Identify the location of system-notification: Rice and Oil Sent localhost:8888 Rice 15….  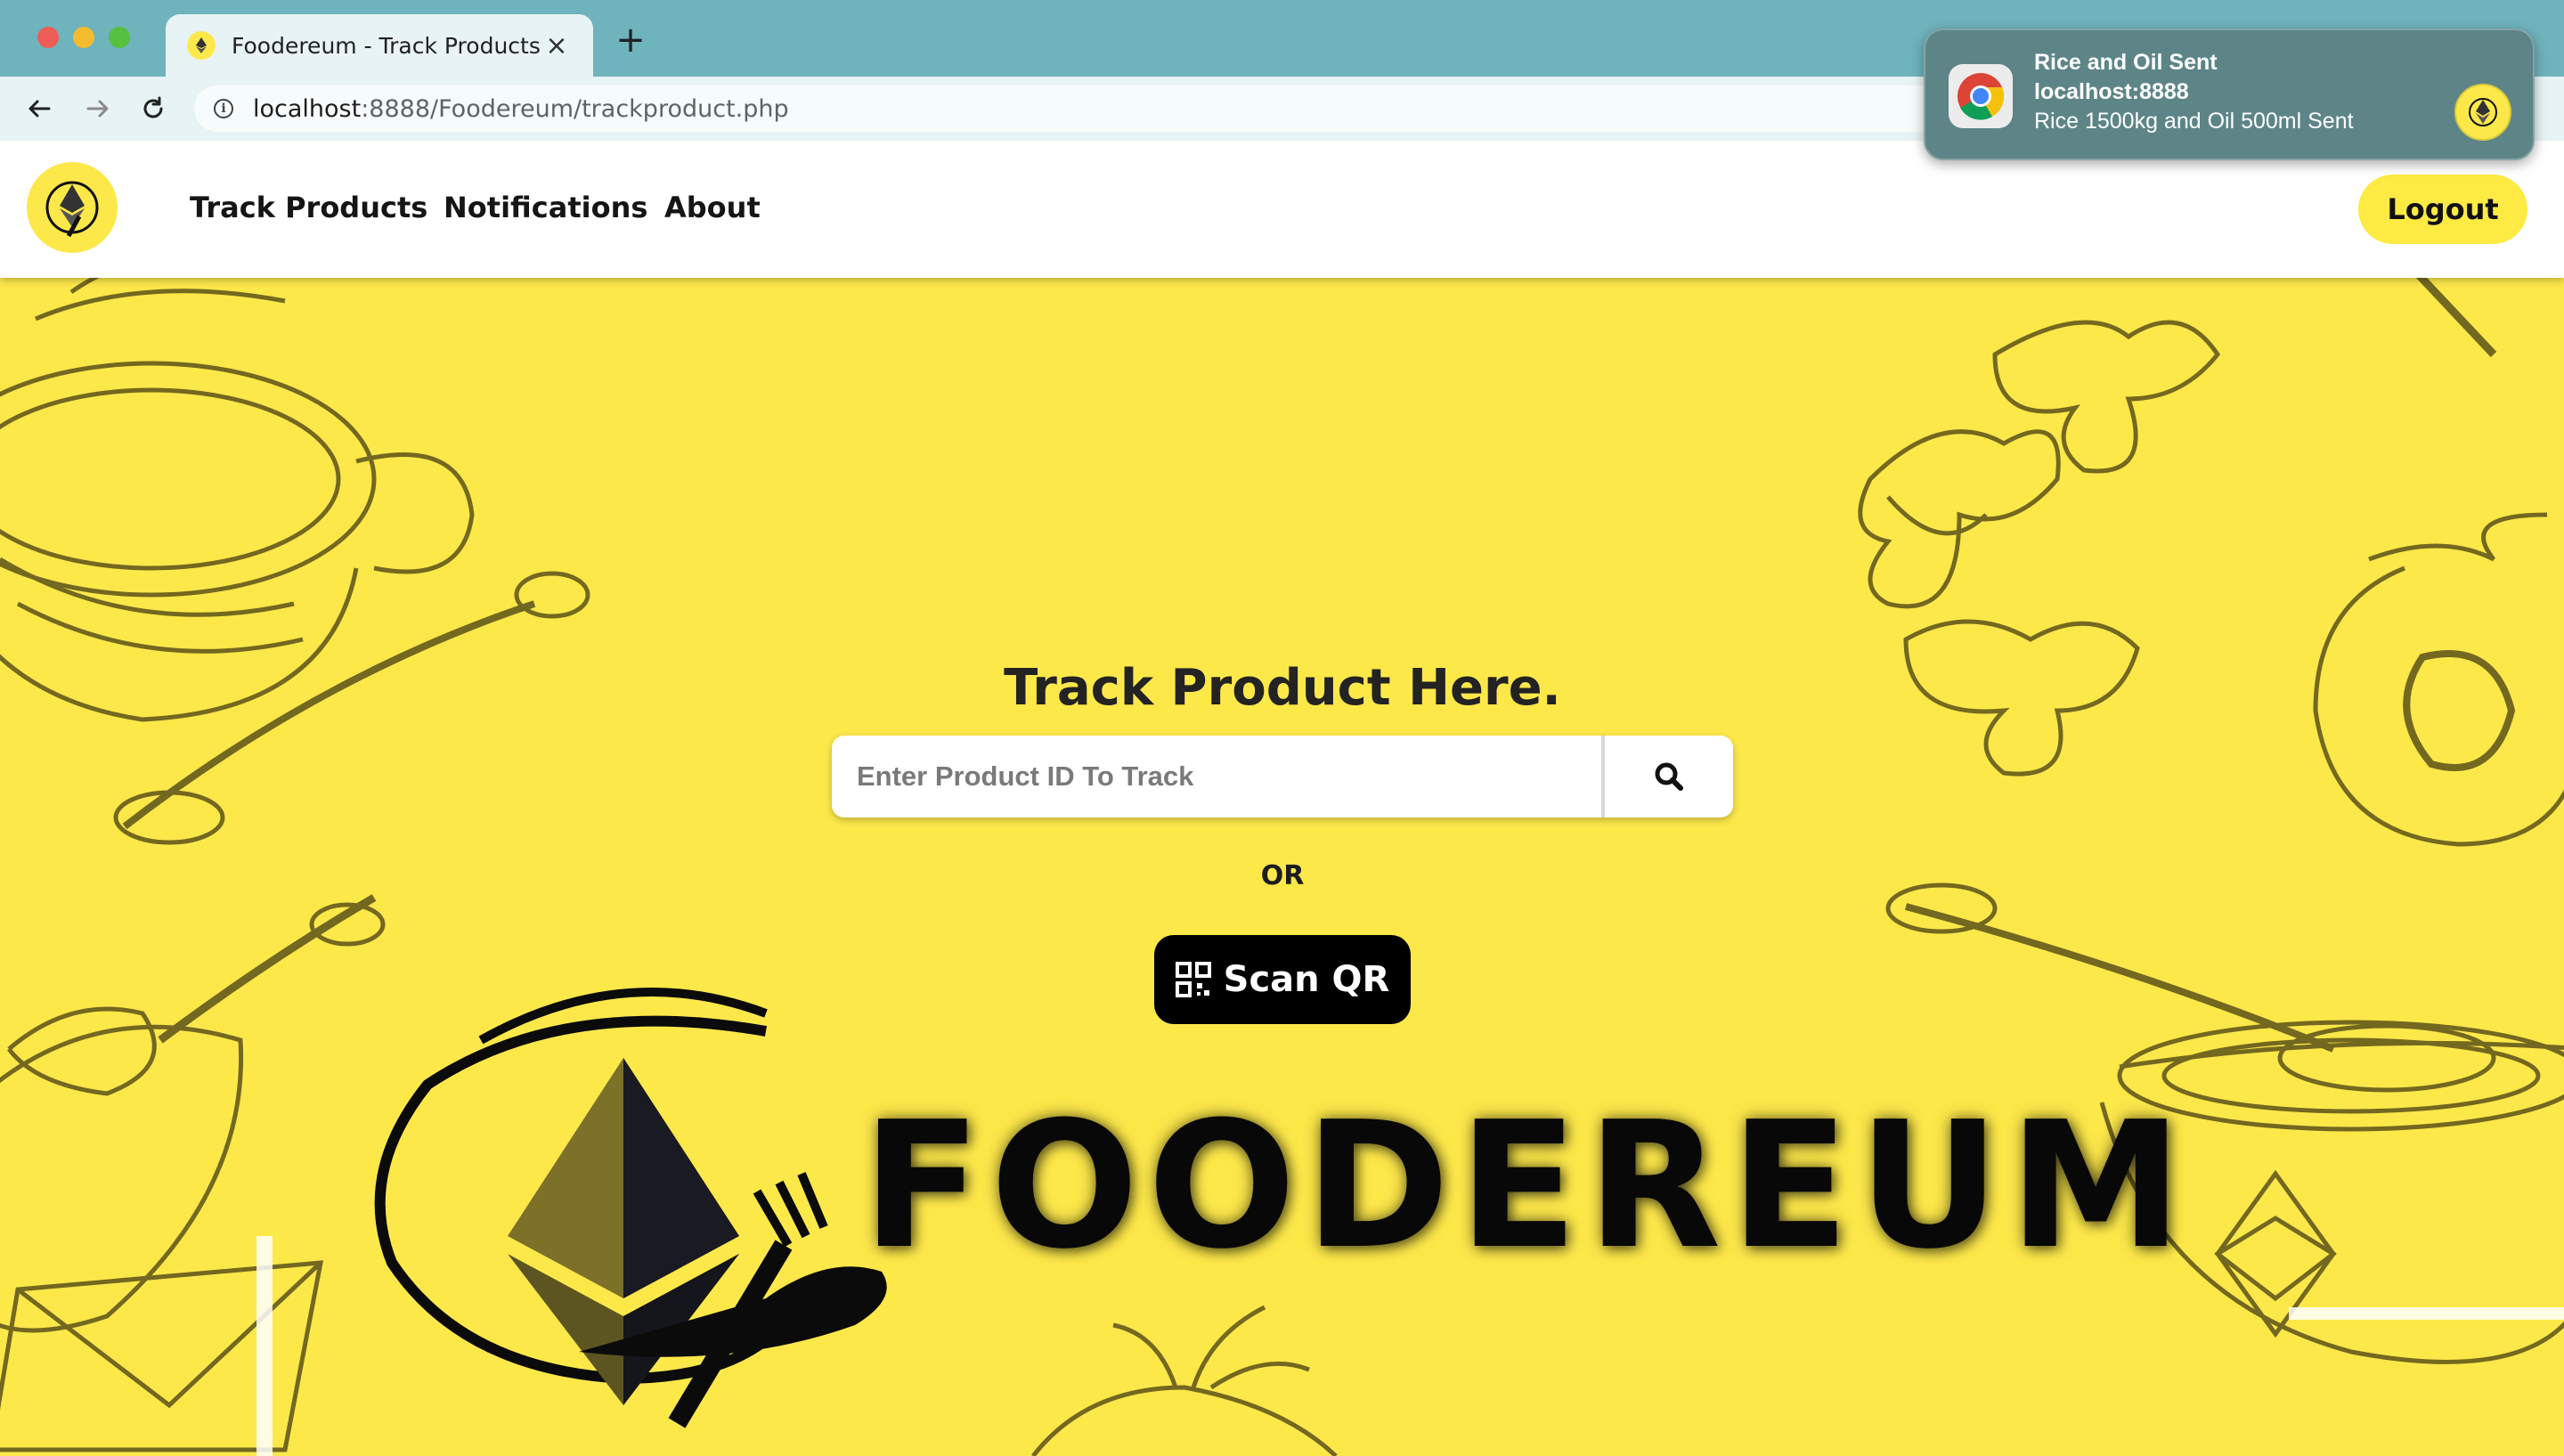
(2229, 94).